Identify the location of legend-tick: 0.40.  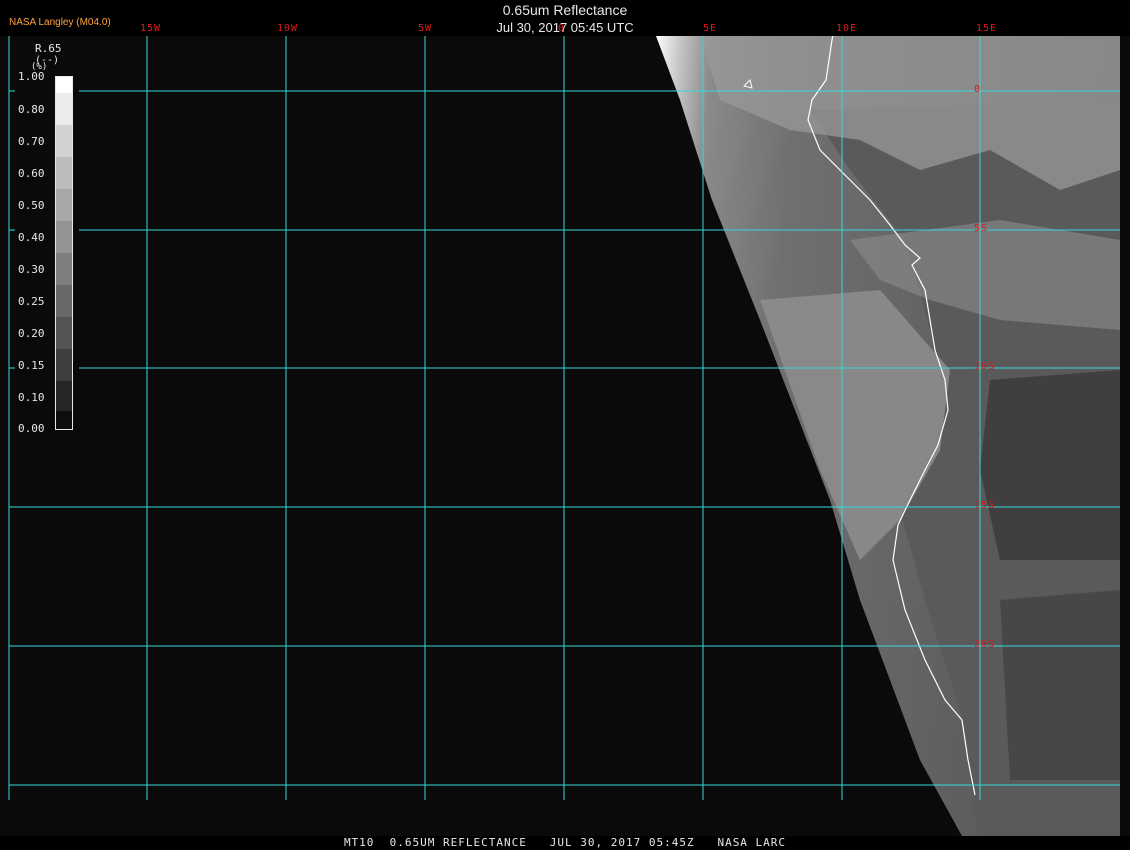
(31, 237).